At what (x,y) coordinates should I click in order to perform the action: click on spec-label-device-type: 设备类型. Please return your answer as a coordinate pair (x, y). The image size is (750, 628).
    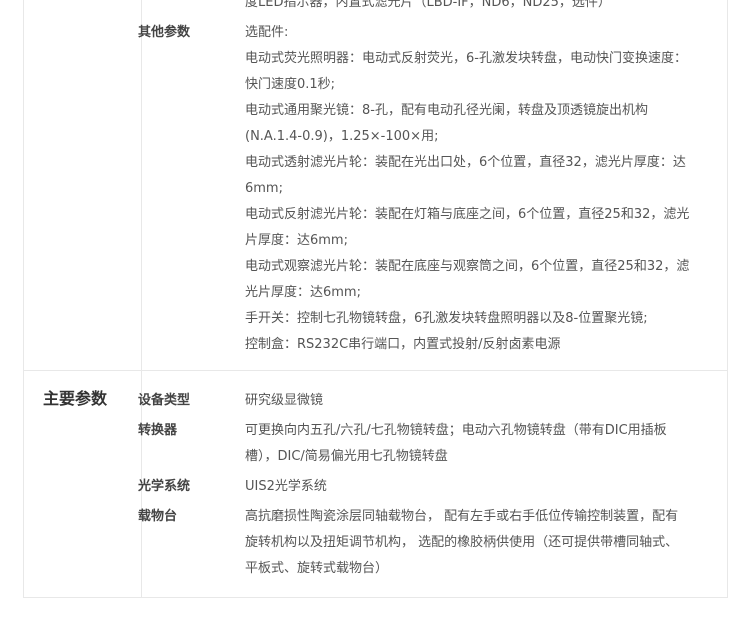
    Looking at the image, I should click on (164, 400).